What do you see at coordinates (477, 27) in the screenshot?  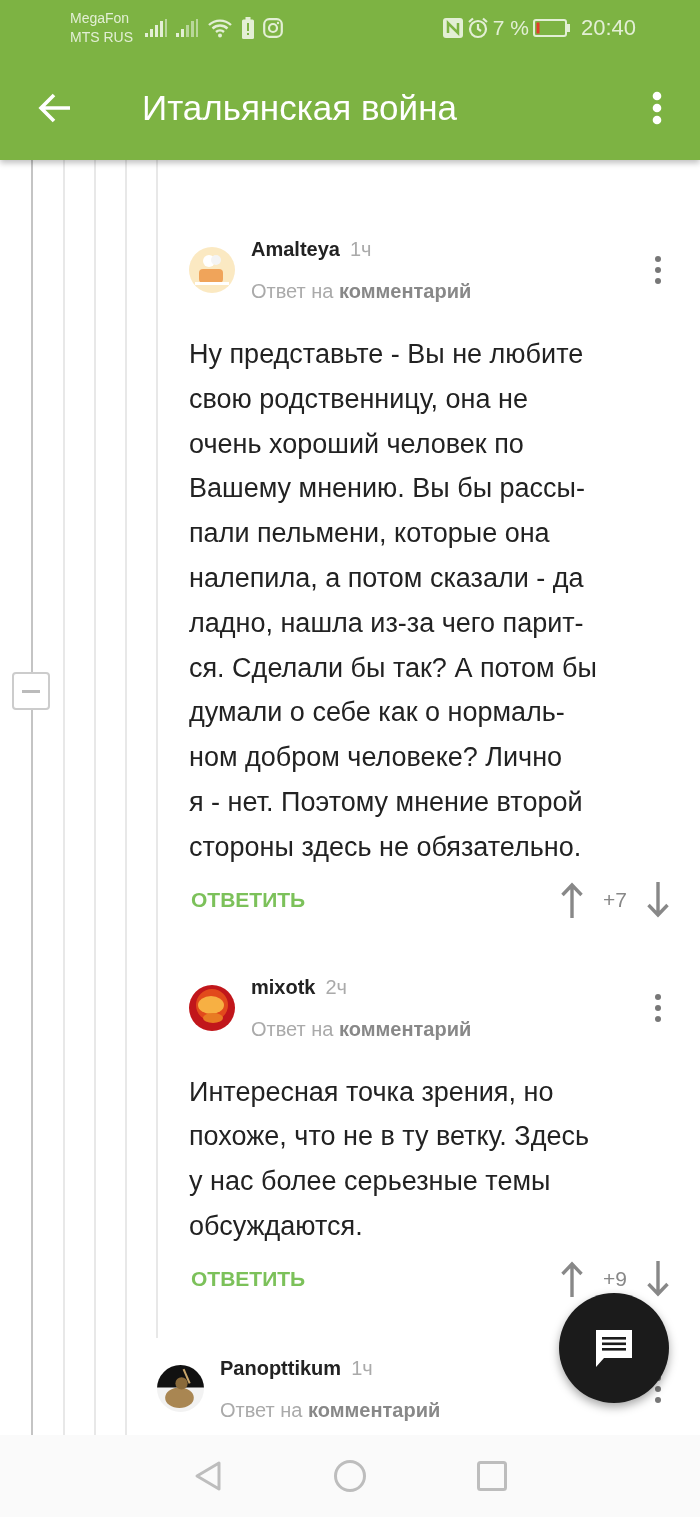 I see `alarm-icon` at bounding box center [477, 27].